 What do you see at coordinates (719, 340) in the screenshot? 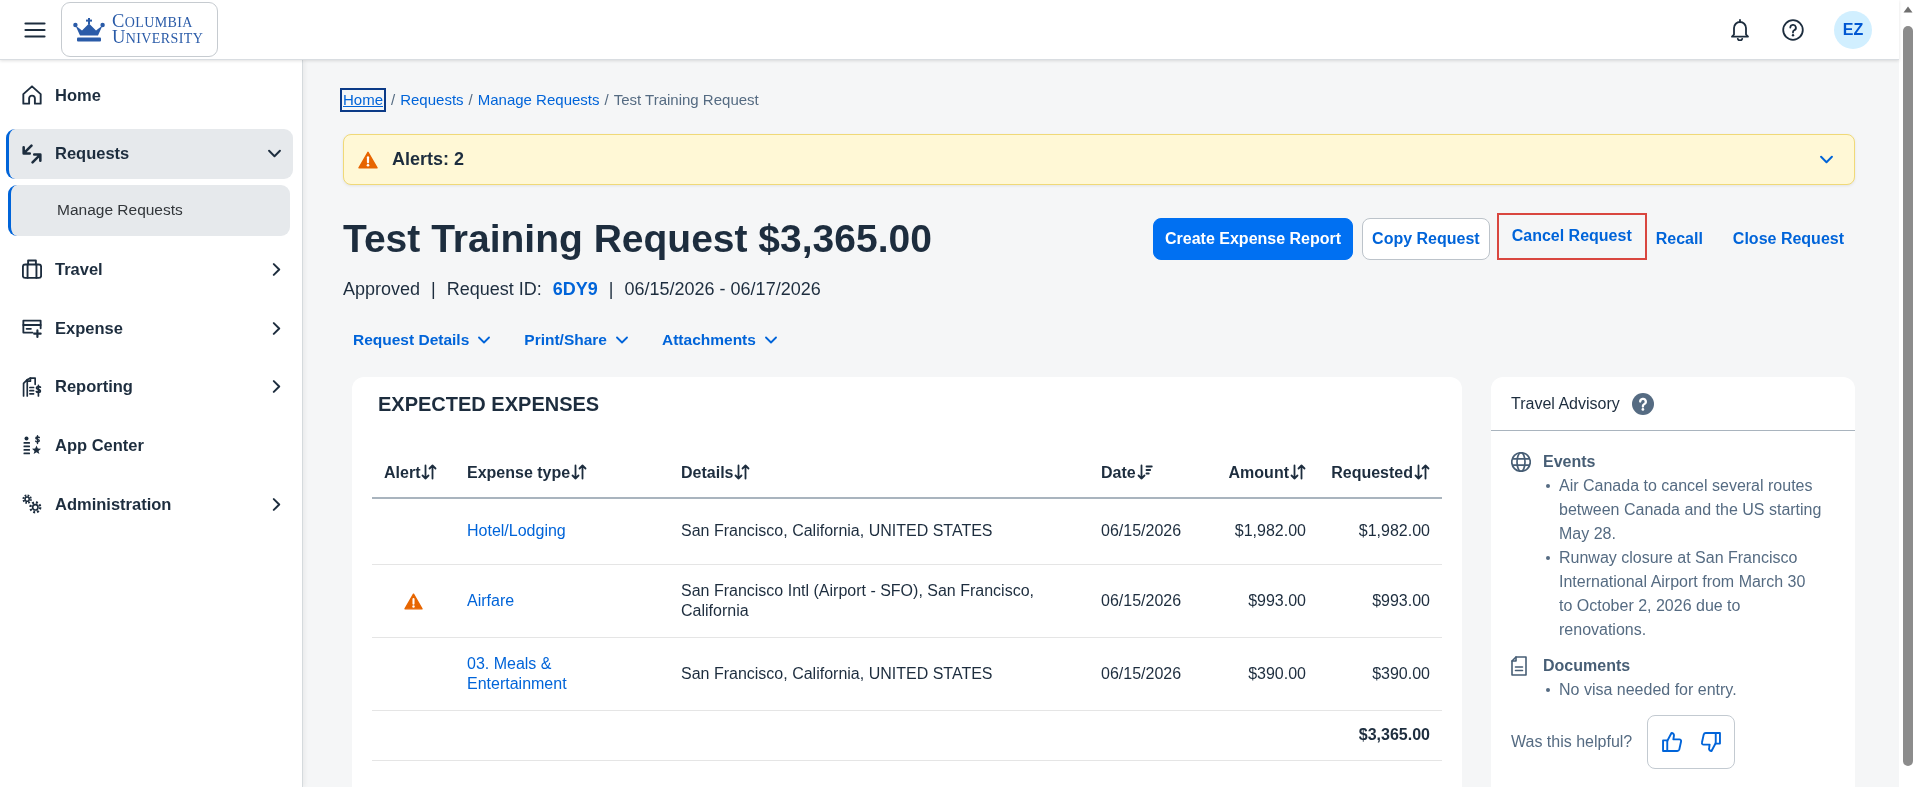
I see `attachments-menu: Attachments` at bounding box center [719, 340].